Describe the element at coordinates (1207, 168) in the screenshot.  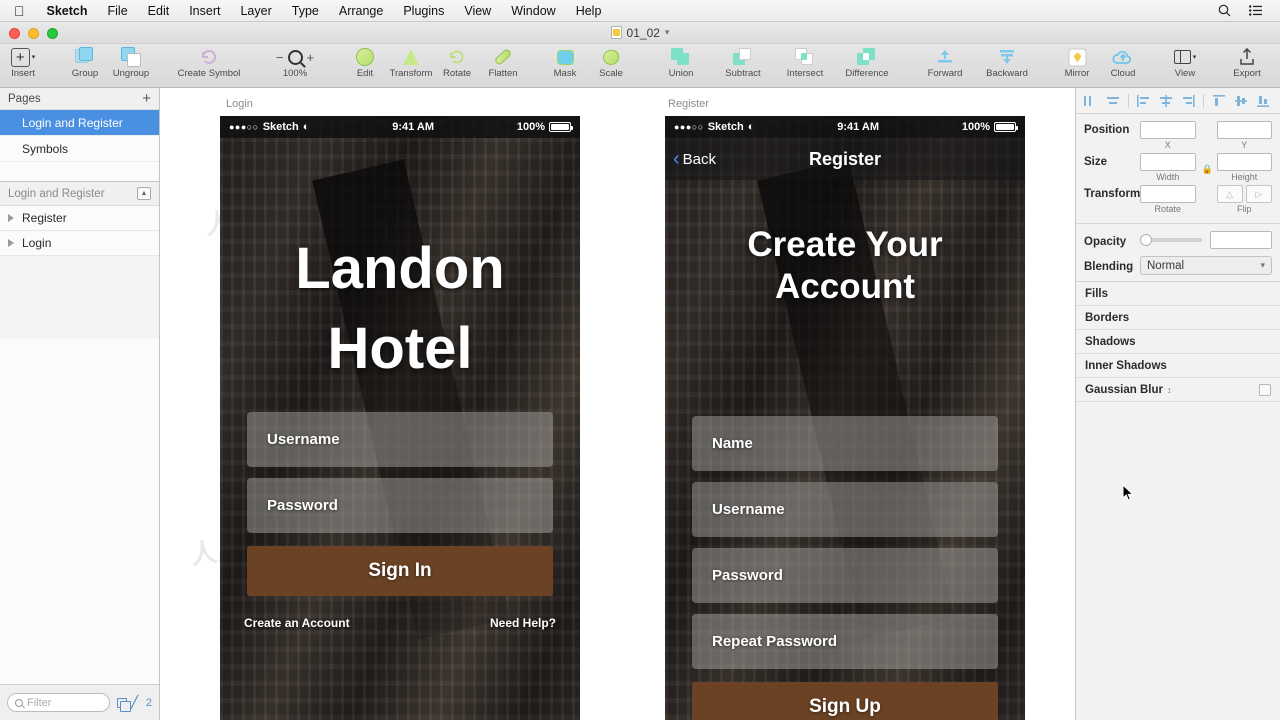
I see `lock-aspect-icon: 🔒` at that location.